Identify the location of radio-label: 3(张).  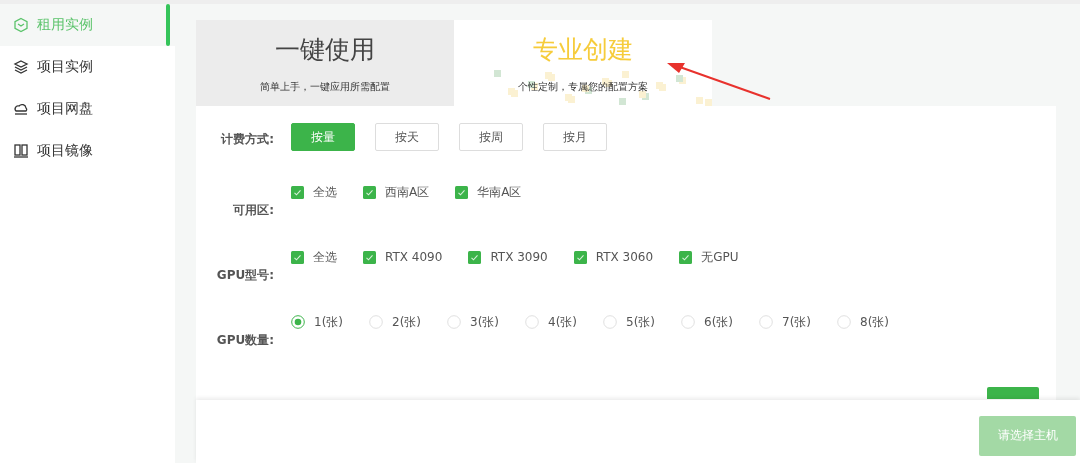
(484, 322).